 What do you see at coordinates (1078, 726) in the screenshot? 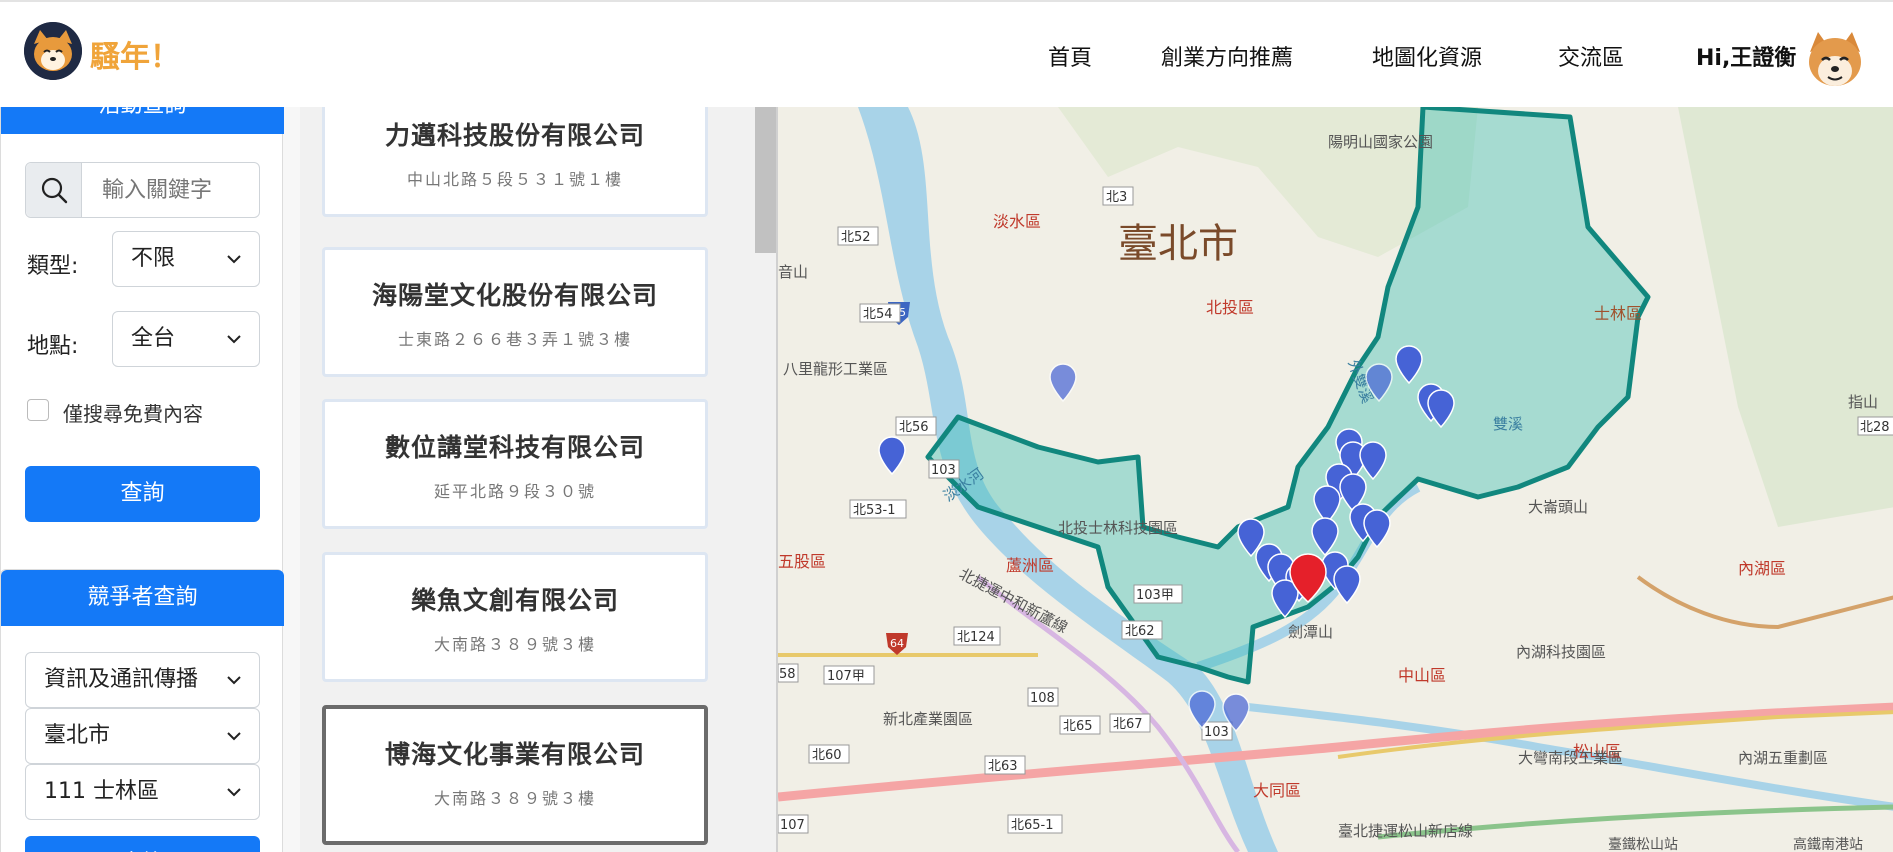
I see `svg-text: 北65` at bounding box center [1078, 726].